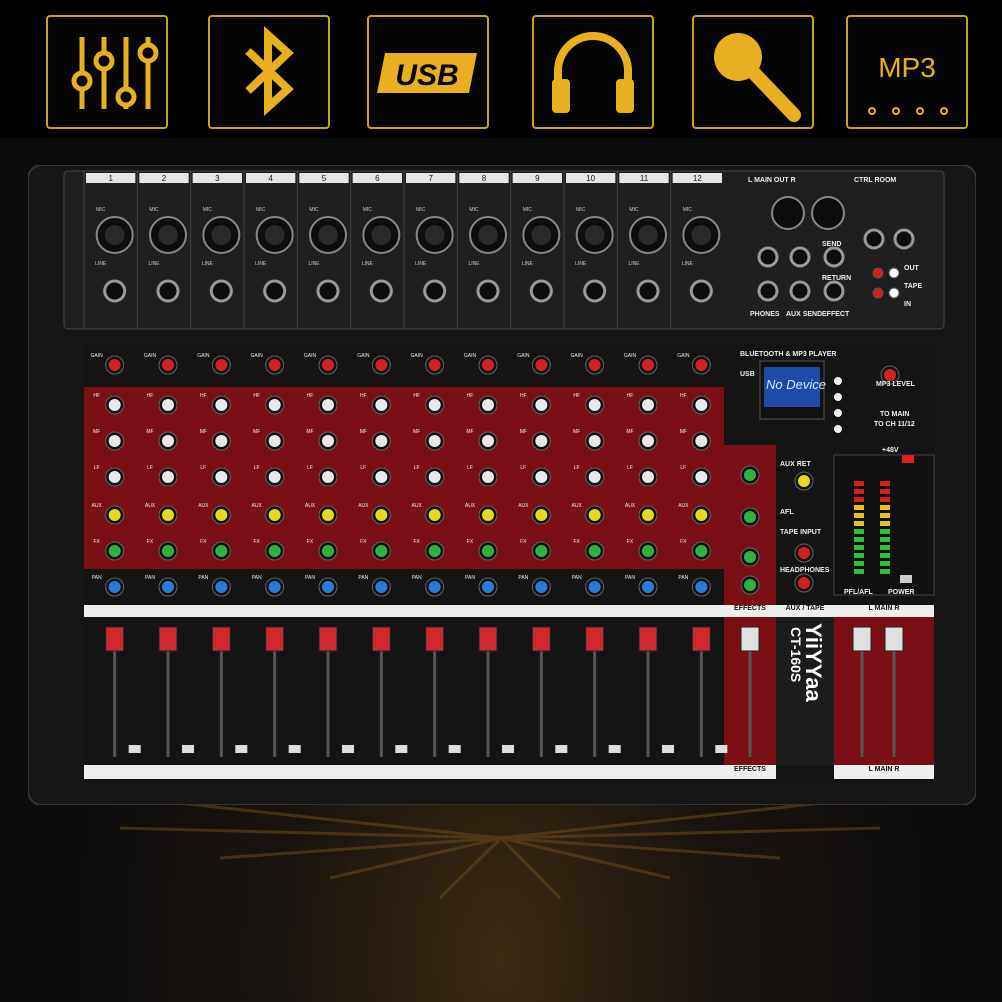  What do you see at coordinates (908, 459) in the screenshot?
I see `phantom-power-switch` at bounding box center [908, 459].